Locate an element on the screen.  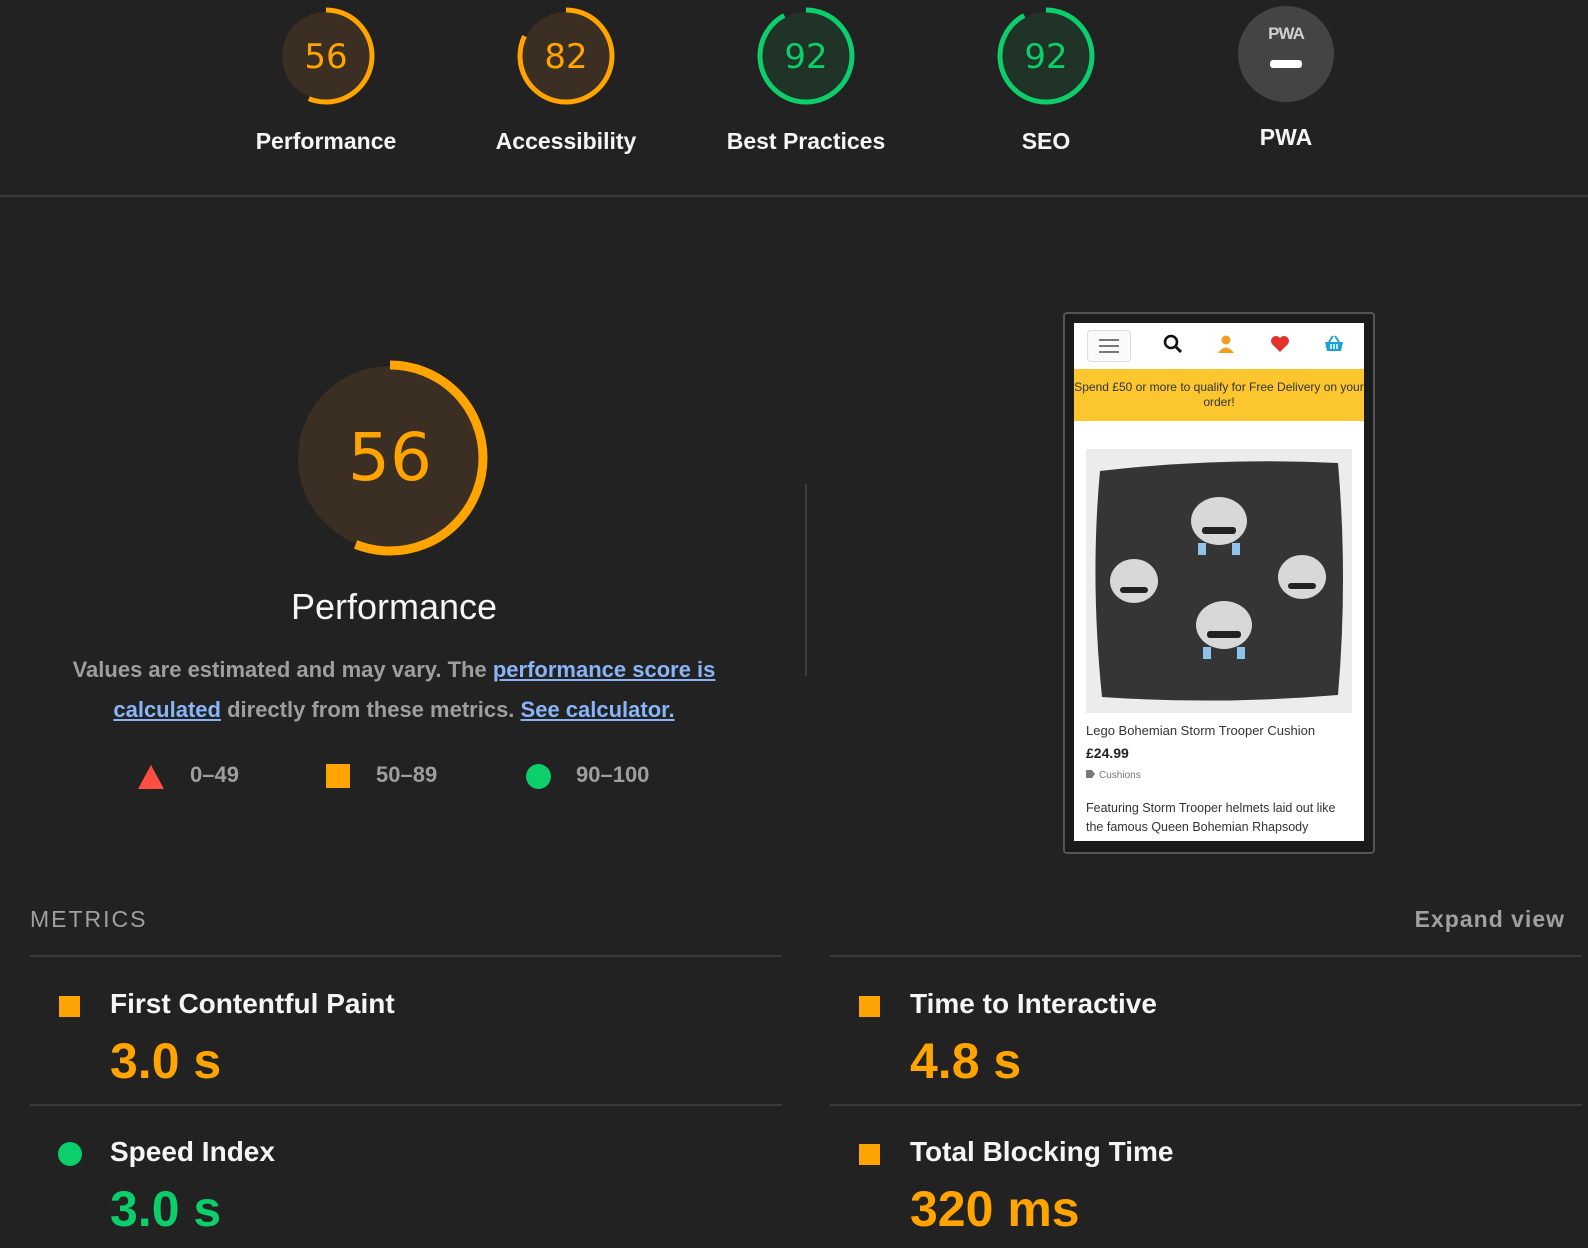
product-category: Cushions is located at coordinates (1113, 775).